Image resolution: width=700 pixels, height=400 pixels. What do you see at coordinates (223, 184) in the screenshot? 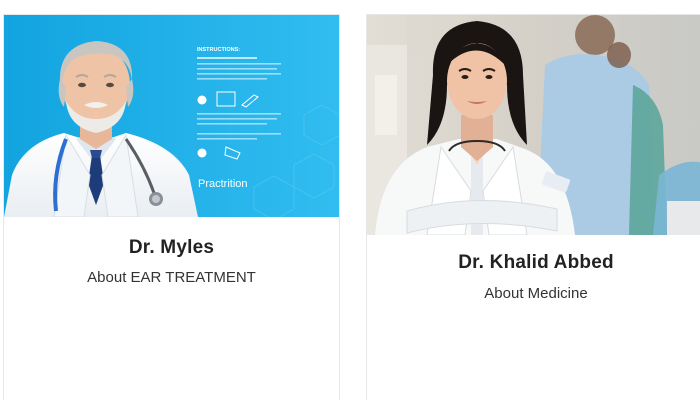
I see `poster-brand: Practrition` at bounding box center [223, 184].